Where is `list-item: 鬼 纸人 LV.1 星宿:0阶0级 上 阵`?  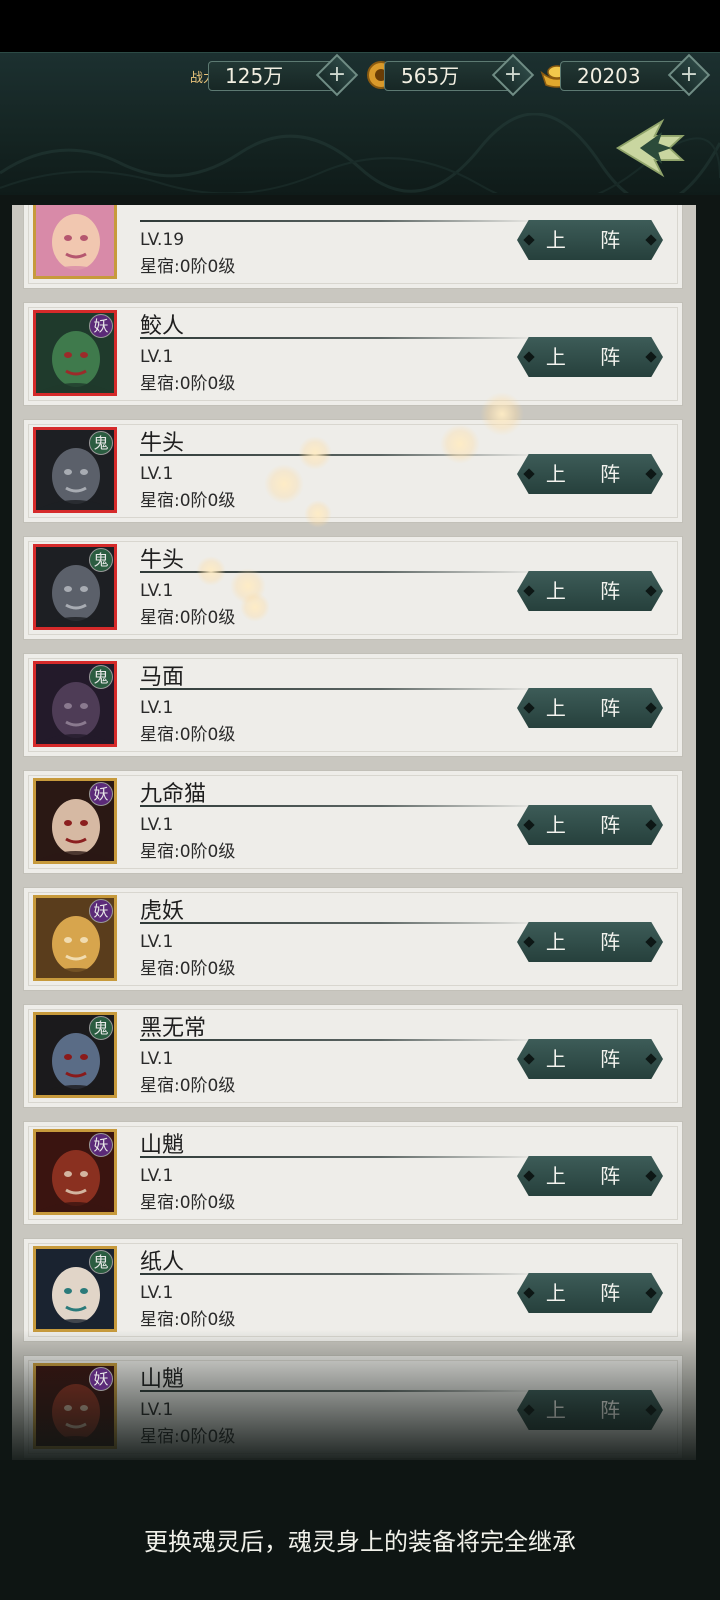
list-item: 鬼 纸人 LV.1 星宿:0阶0级 上 阵 is located at coordinates (353, 1290).